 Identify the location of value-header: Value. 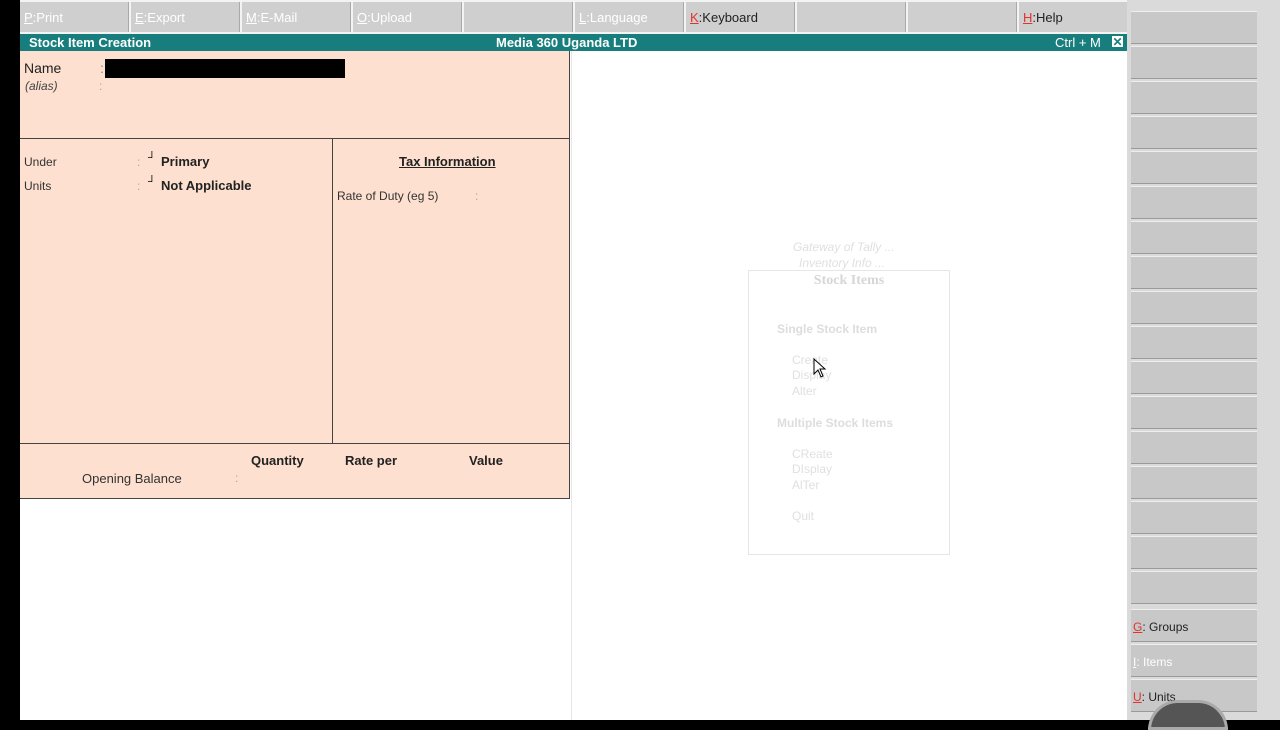
(486, 460).